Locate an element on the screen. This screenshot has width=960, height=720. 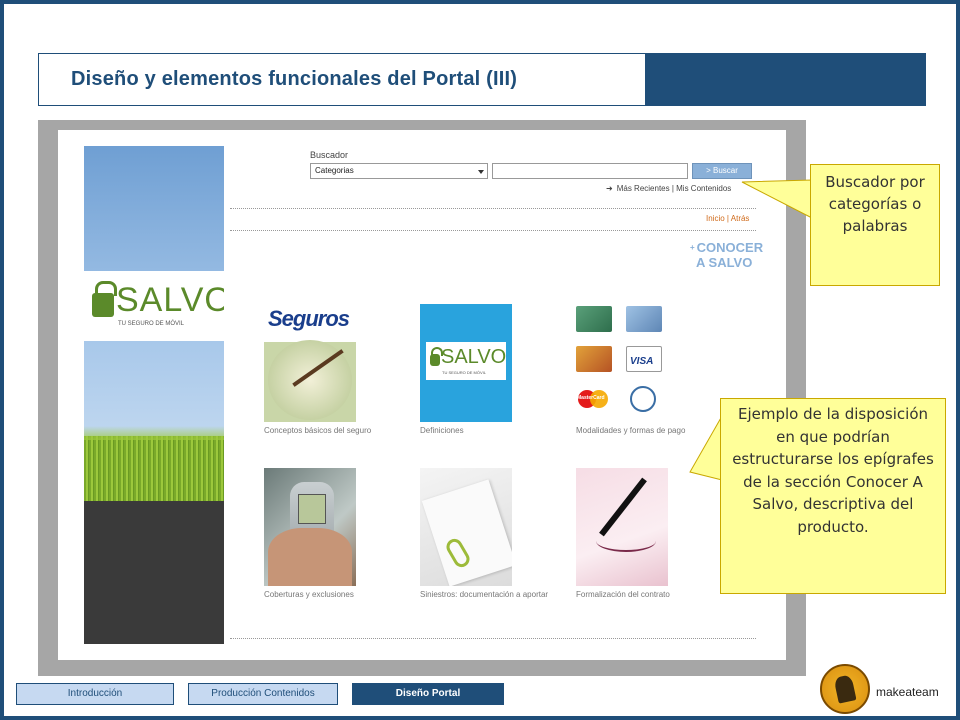
callout-pointers is located at coordinates (751, 330).